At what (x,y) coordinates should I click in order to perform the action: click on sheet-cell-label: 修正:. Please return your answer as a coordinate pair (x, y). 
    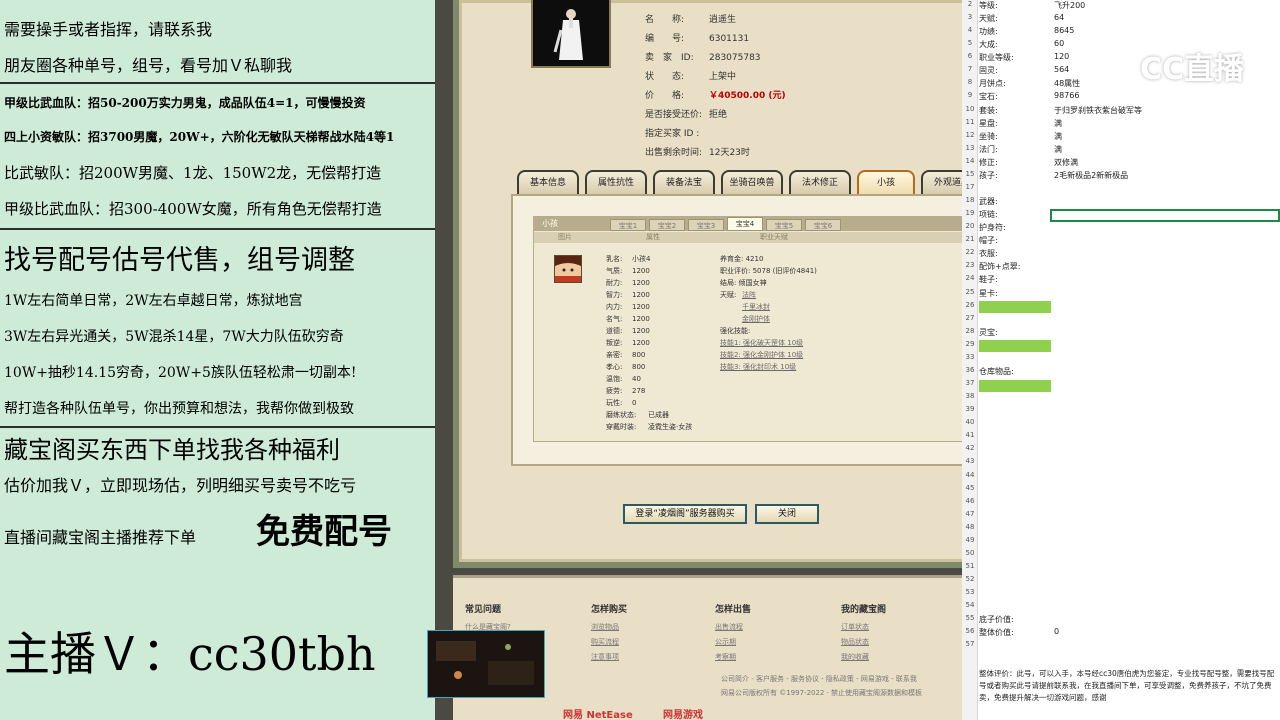
    Looking at the image, I should click on (988, 162).